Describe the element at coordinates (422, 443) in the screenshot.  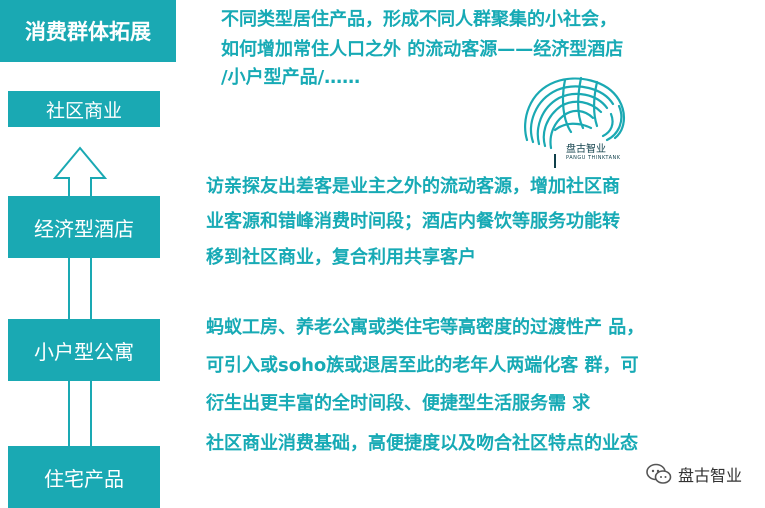
I see `apartment-description-line: 社区商业消费基础，高便捷度以及吻合社区特点的业态` at that location.